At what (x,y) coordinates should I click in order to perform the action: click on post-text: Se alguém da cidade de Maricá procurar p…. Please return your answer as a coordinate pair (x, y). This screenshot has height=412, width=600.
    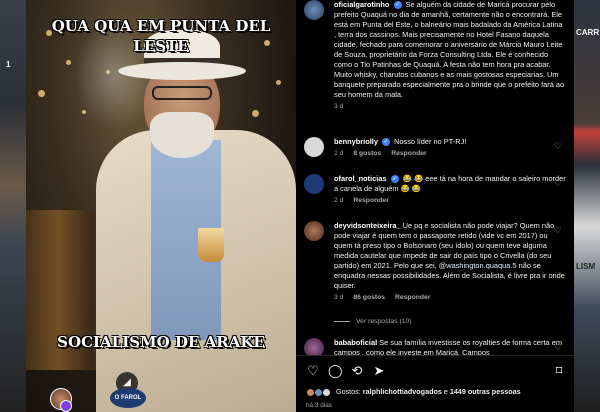
    Looking at the image, I should click on (449, 49).